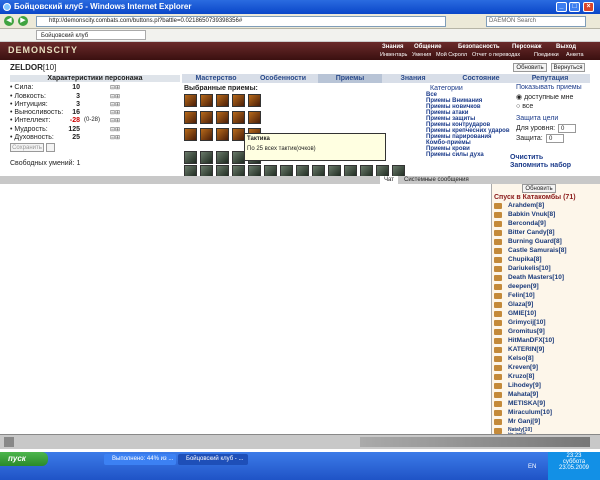 The height and width of the screenshot is (480, 600). I want to click on tab-reputation: Репутация, so click(550, 78).